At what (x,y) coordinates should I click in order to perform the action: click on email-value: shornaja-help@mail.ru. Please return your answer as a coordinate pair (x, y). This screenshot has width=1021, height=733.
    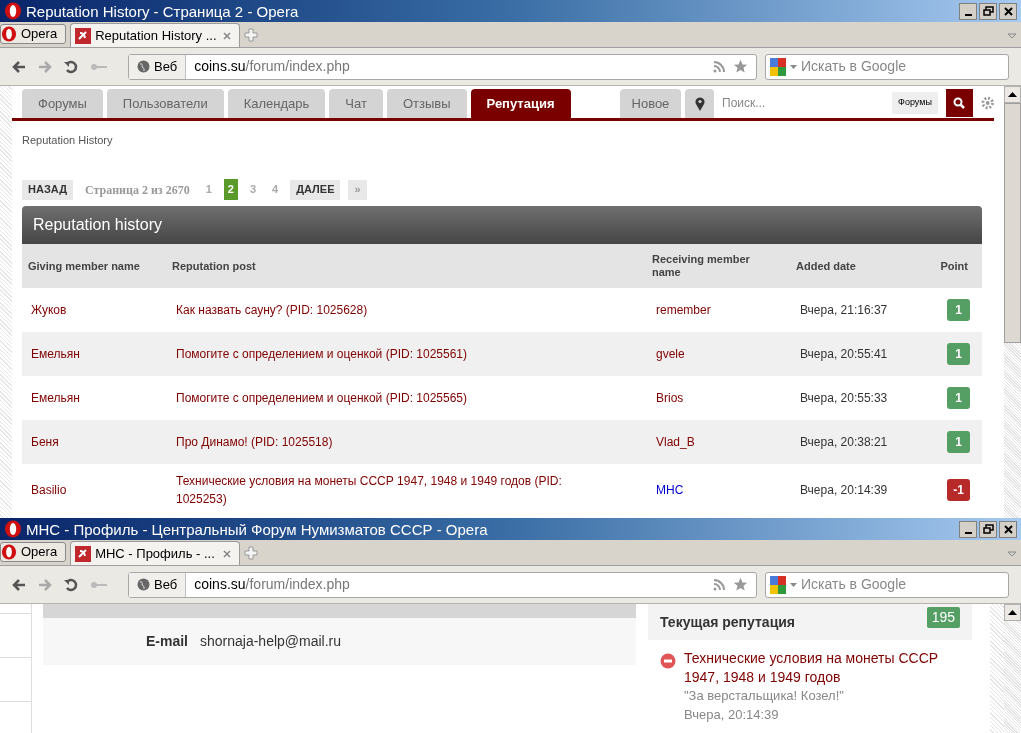
    Looking at the image, I should click on (271, 641).